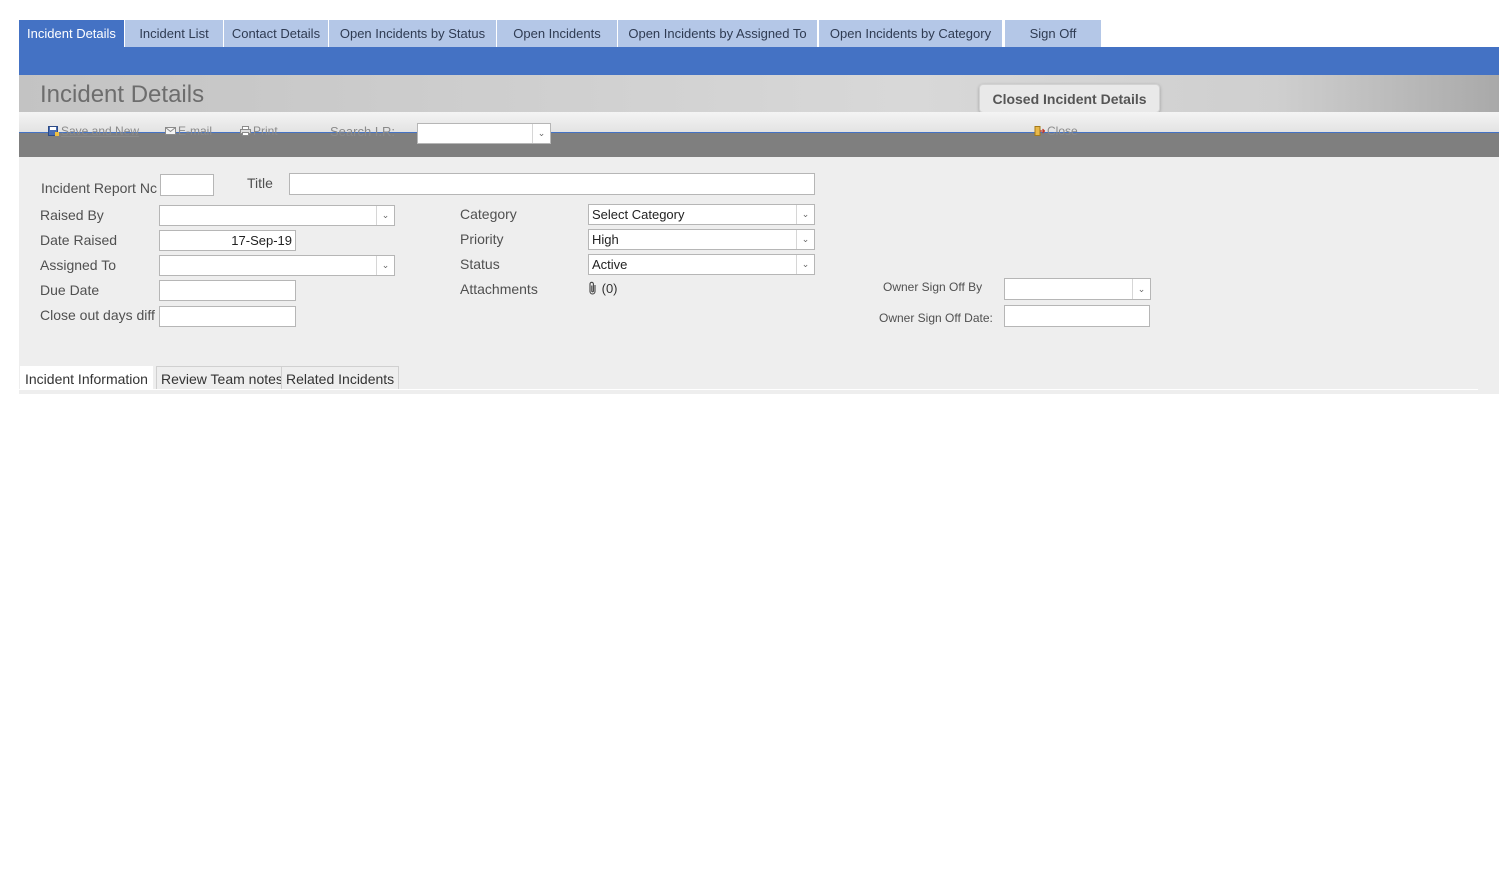  Describe the element at coordinates (260, 183) in the screenshot. I see `title-label: Title` at that location.